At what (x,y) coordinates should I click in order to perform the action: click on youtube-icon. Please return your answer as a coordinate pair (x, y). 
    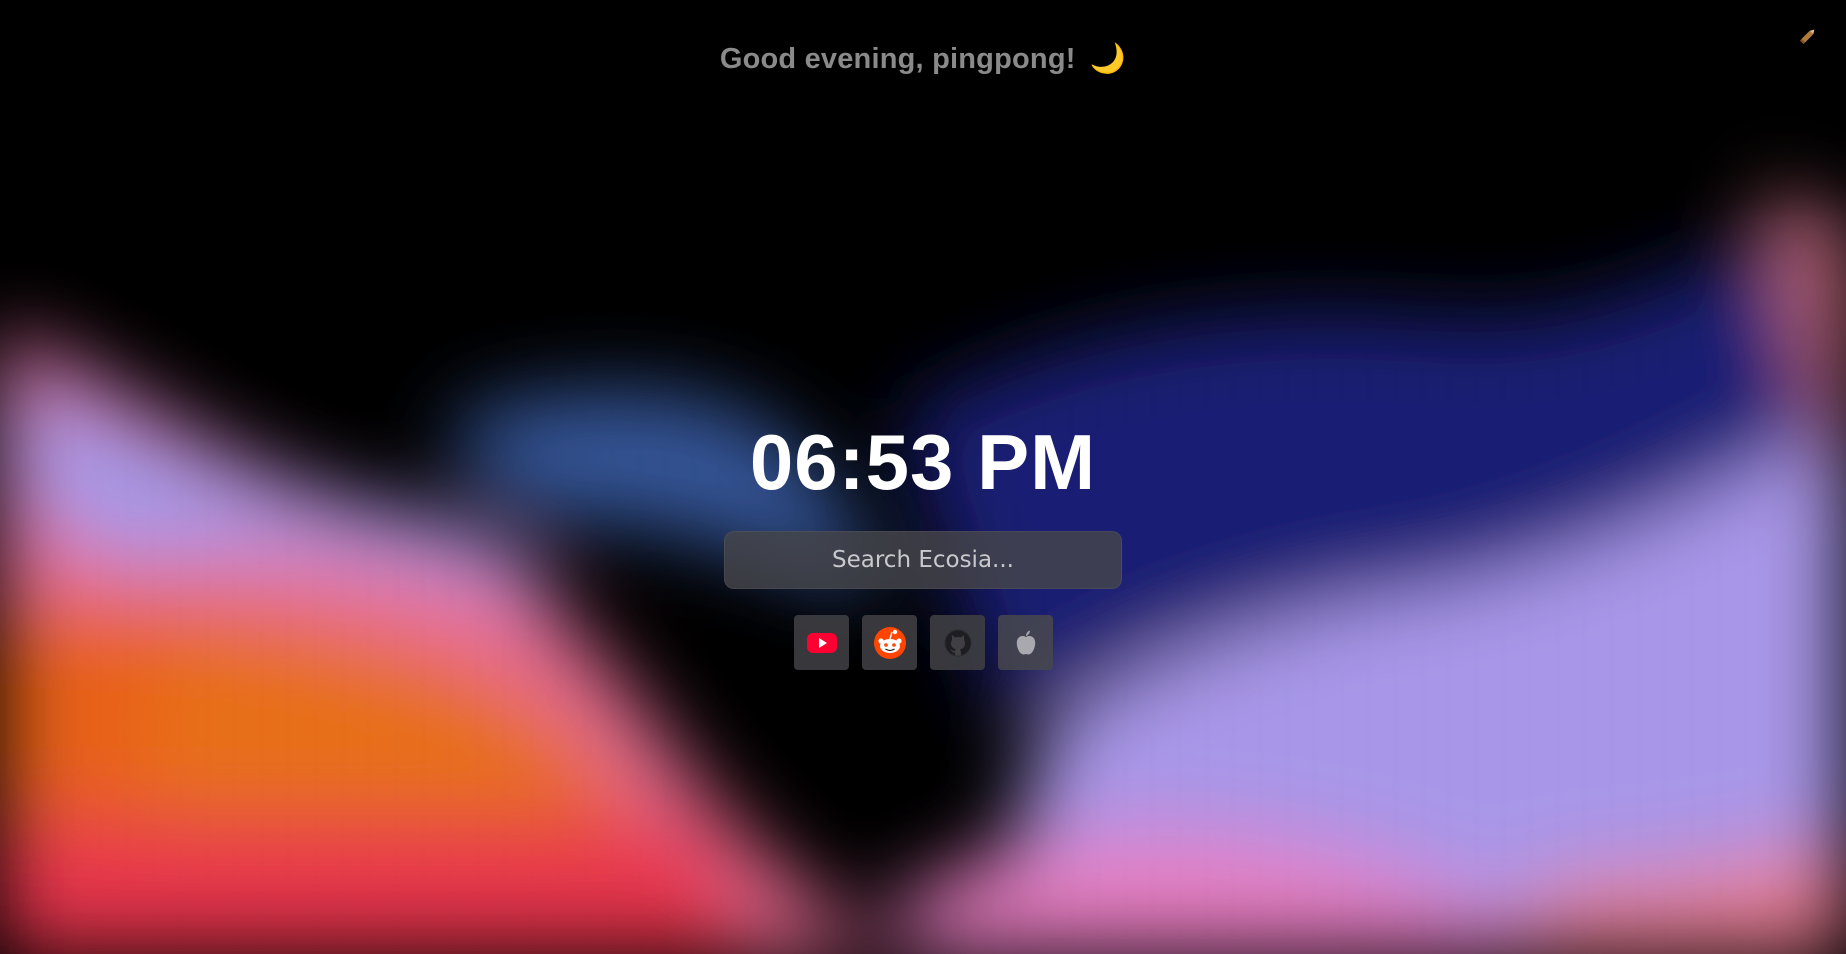
    Looking at the image, I should click on (821, 642).